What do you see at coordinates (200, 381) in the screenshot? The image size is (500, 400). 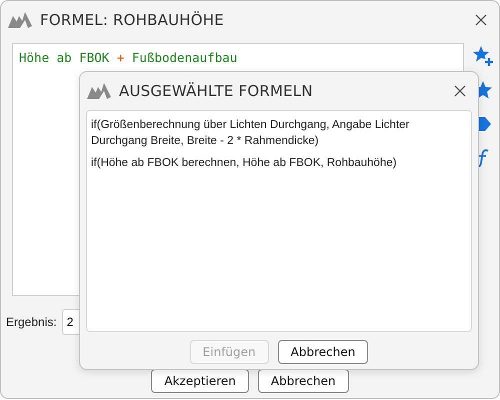 I see `accept-button: Akzeptieren` at bounding box center [200, 381].